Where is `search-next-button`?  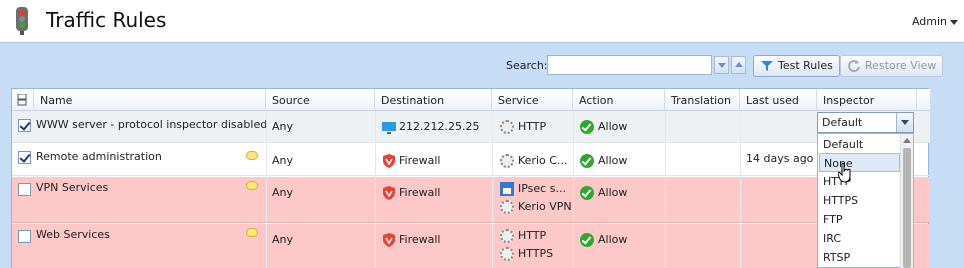 search-next-button is located at coordinates (721, 65).